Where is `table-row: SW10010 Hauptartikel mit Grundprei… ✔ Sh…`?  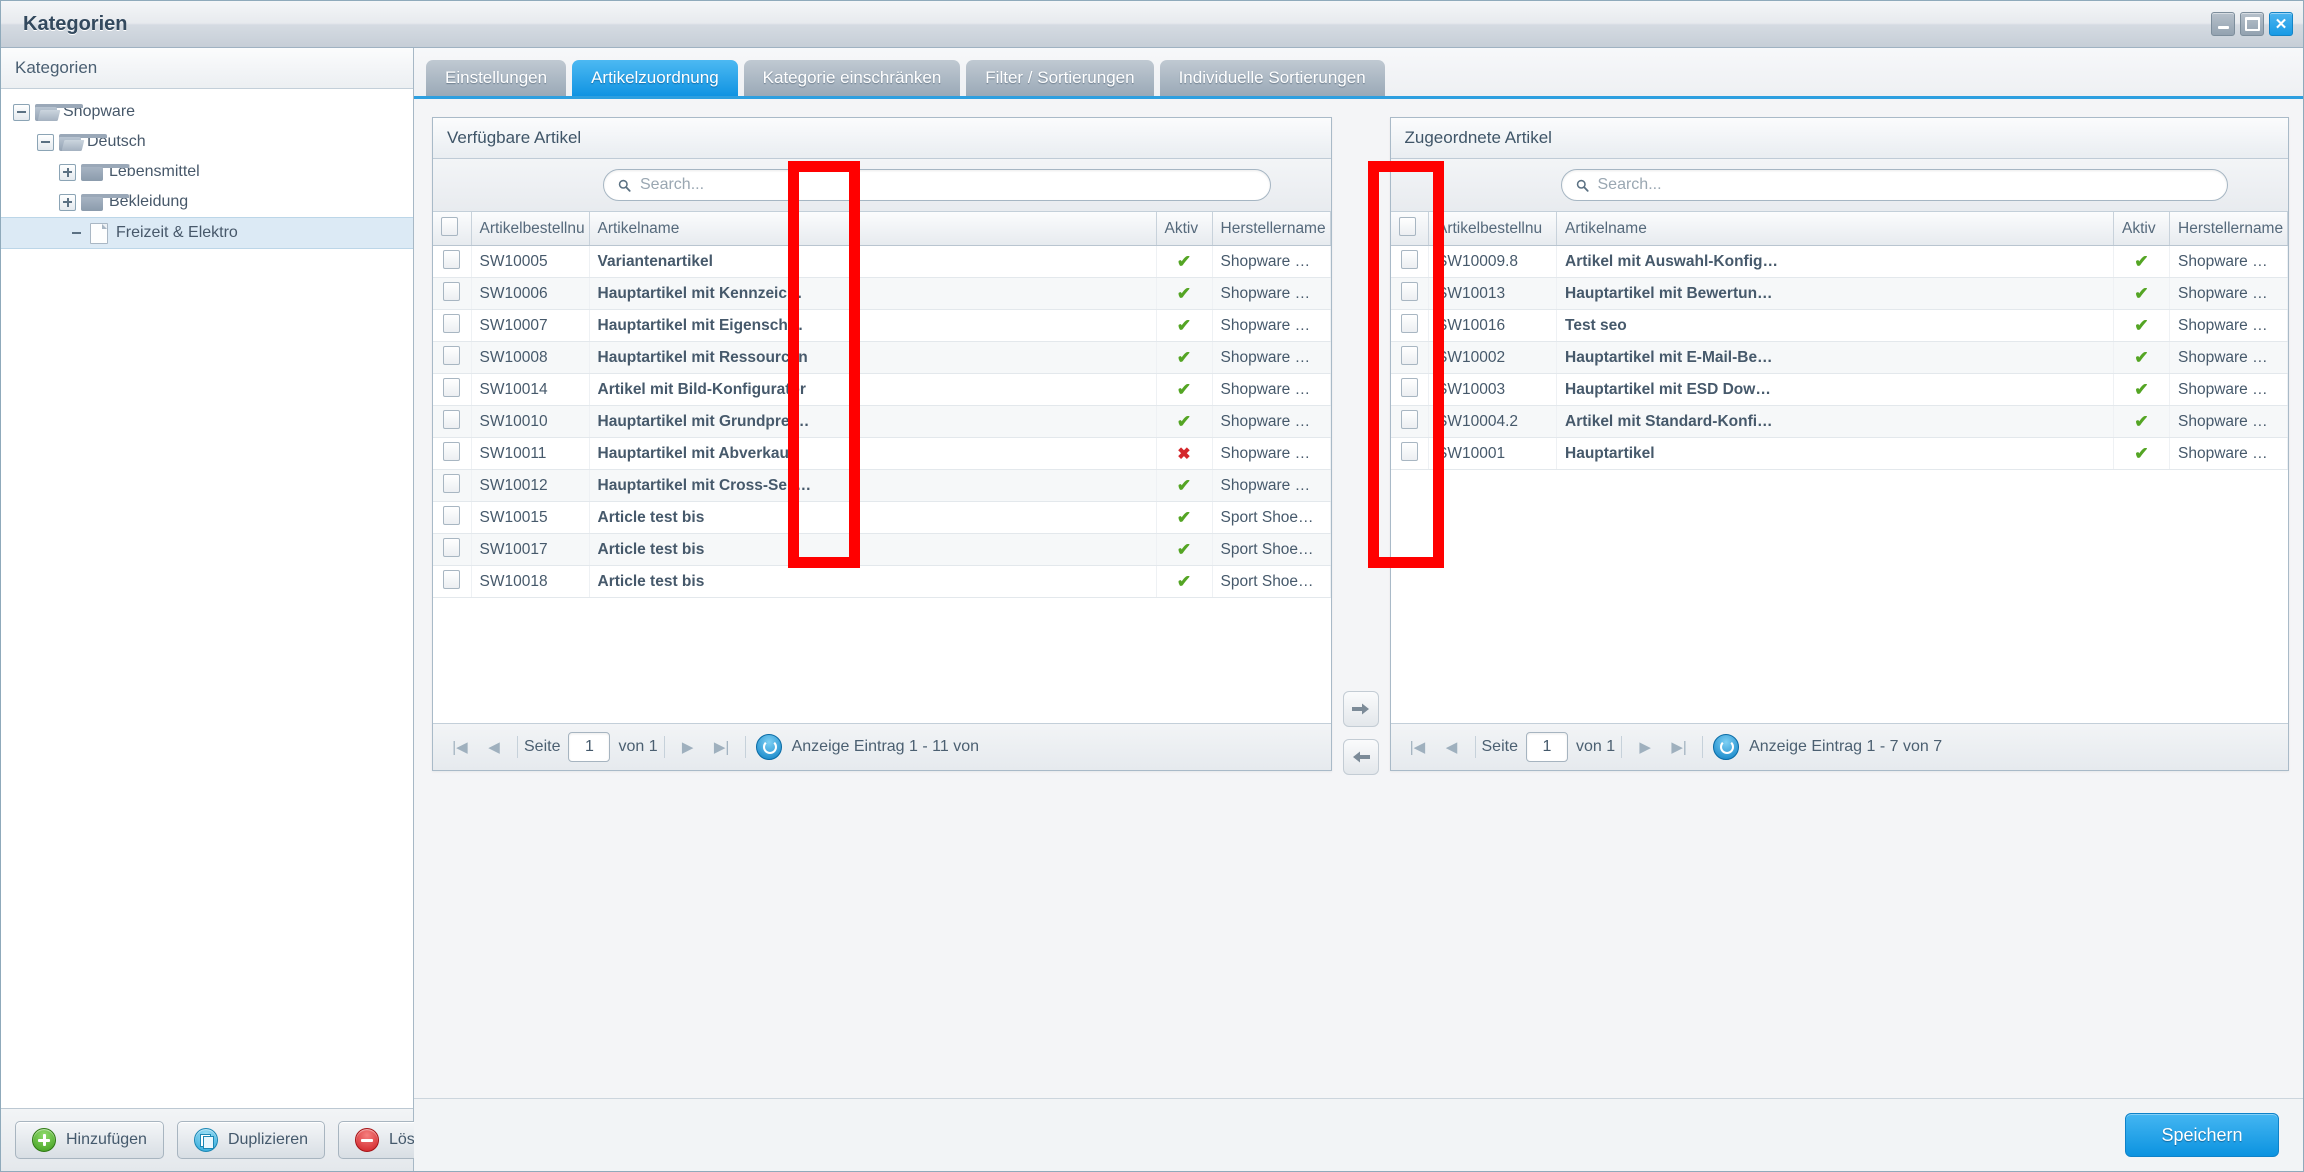 table-row: SW10010 Hauptartikel mit Grundprei… ✔ Sh… is located at coordinates (882, 421).